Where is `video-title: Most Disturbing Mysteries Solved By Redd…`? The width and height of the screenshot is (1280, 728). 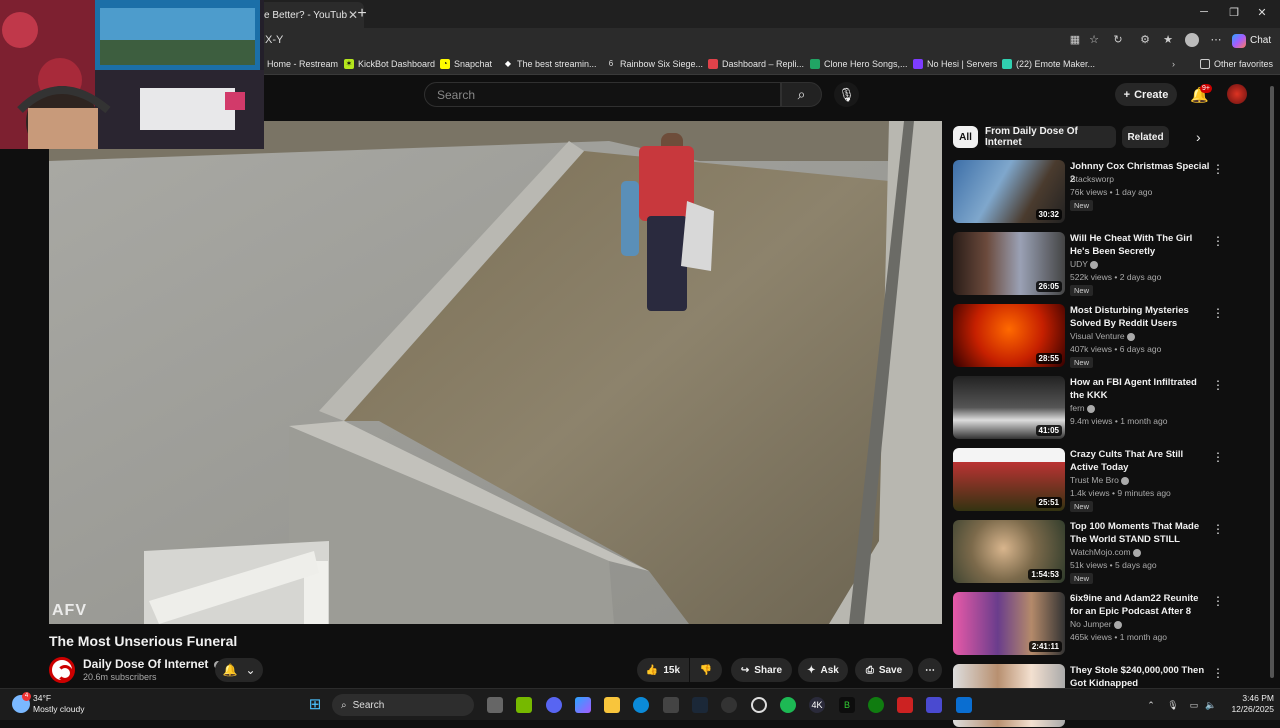
video-title: Most Disturbing Mysteries Solved By Redd… is located at coordinates (1140, 317).